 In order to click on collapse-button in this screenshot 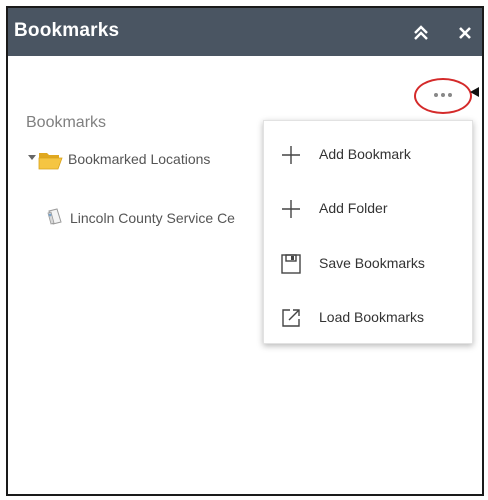, I will do `click(421, 33)`.